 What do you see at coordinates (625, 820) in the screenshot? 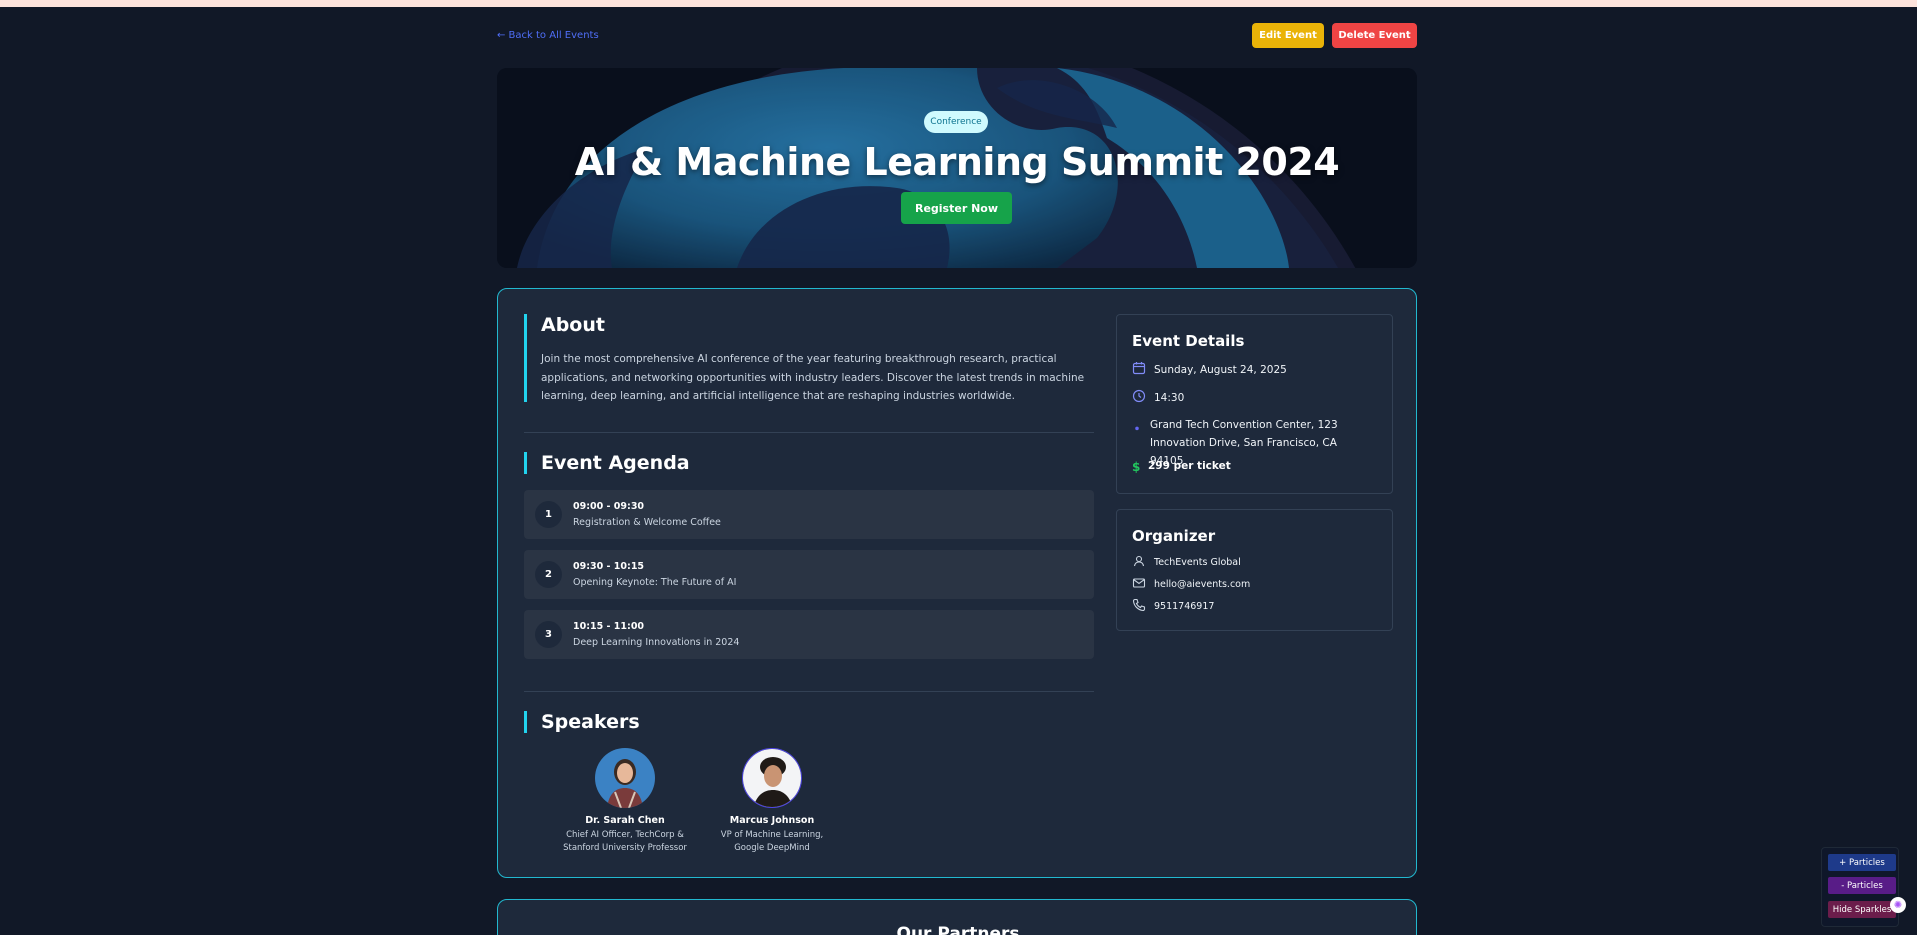
I see `speaker-name: Dr. Sarah Chen` at bounding box center [625, 820].